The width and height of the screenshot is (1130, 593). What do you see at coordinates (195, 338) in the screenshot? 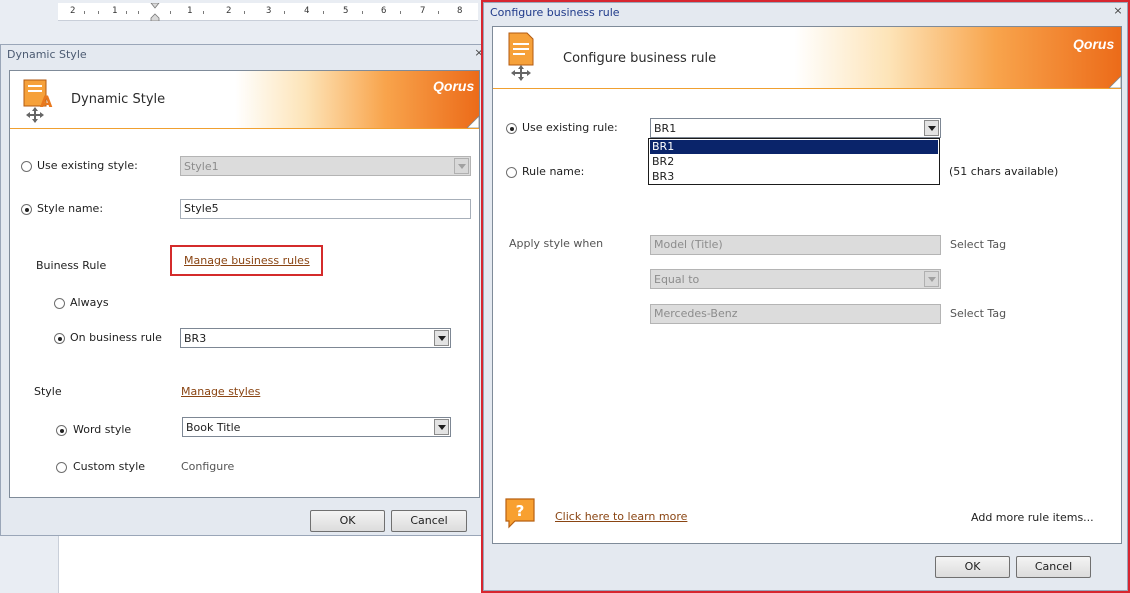
I see `business-rule-value: BR3` at bounding box center [195, 338].